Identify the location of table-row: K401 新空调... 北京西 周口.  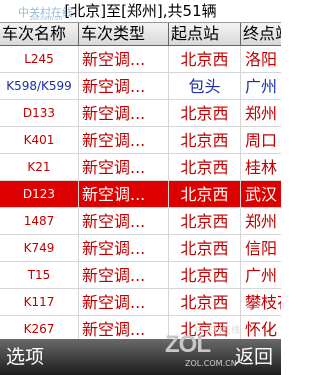
(140, 140).